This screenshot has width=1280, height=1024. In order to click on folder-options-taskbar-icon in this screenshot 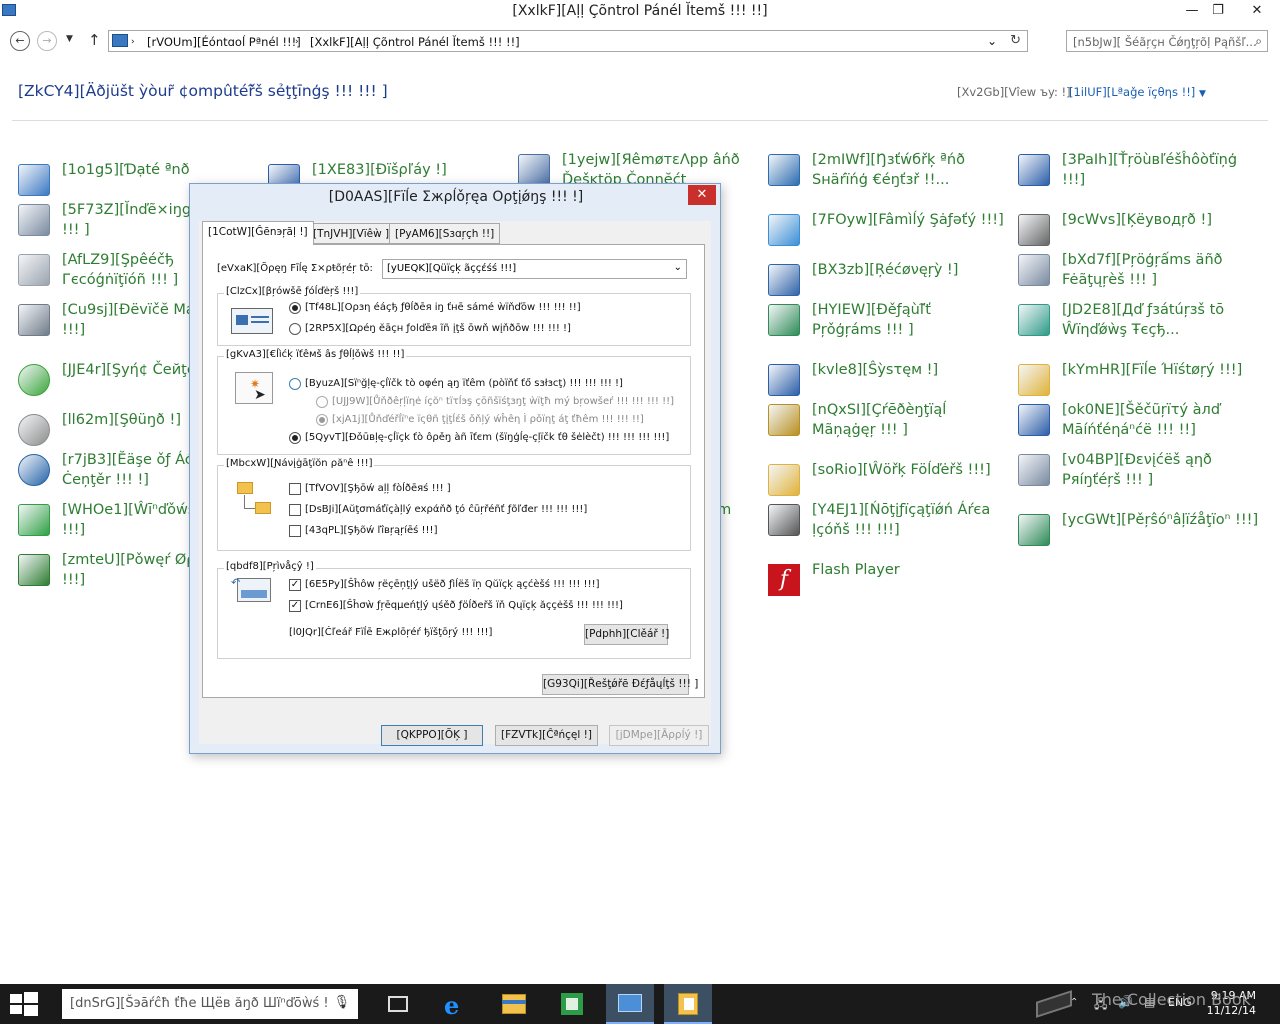, I will do `click(688, 1004)`.